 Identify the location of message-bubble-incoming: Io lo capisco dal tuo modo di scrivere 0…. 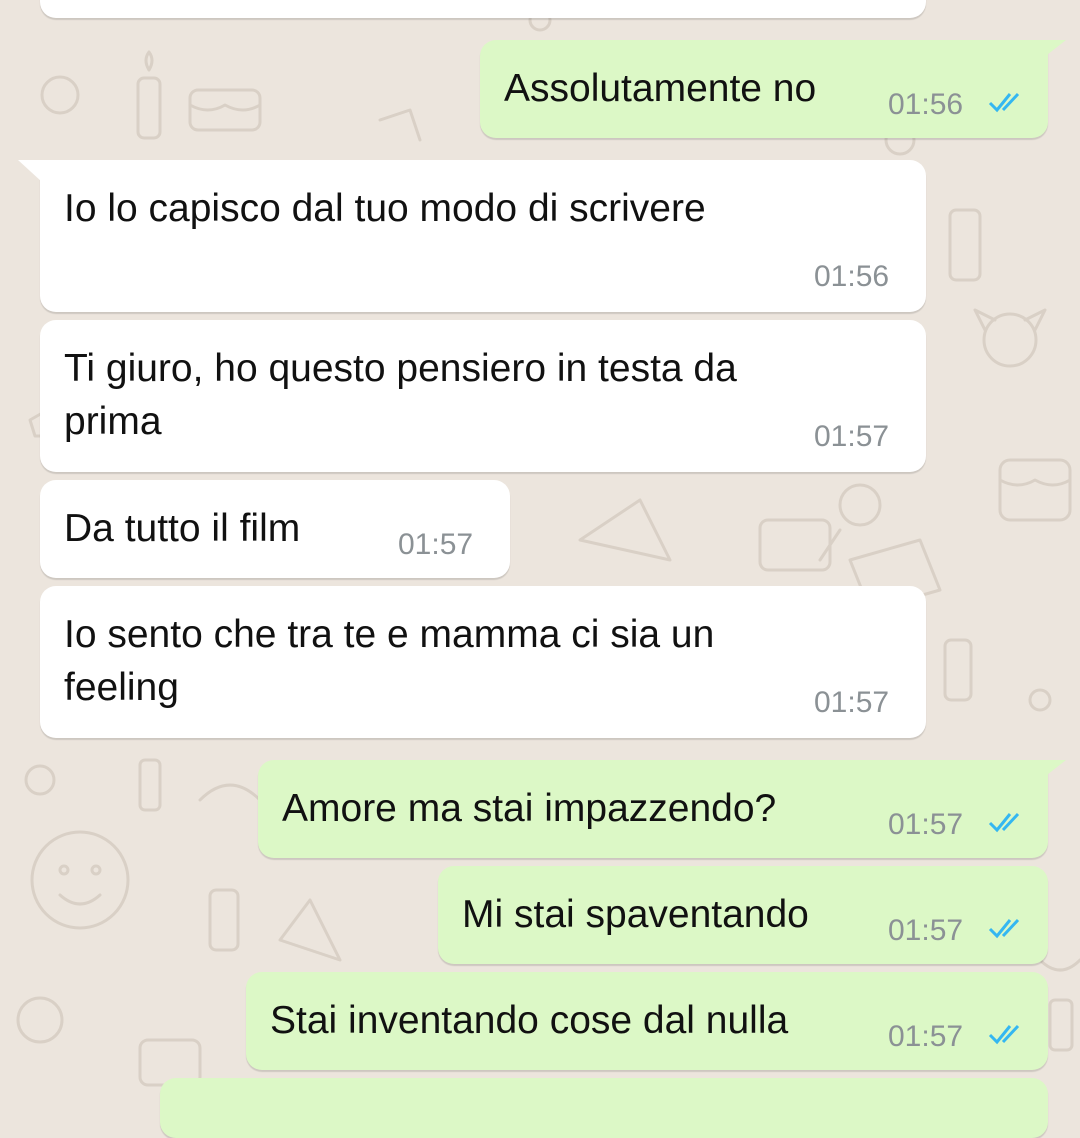
(483, 236).